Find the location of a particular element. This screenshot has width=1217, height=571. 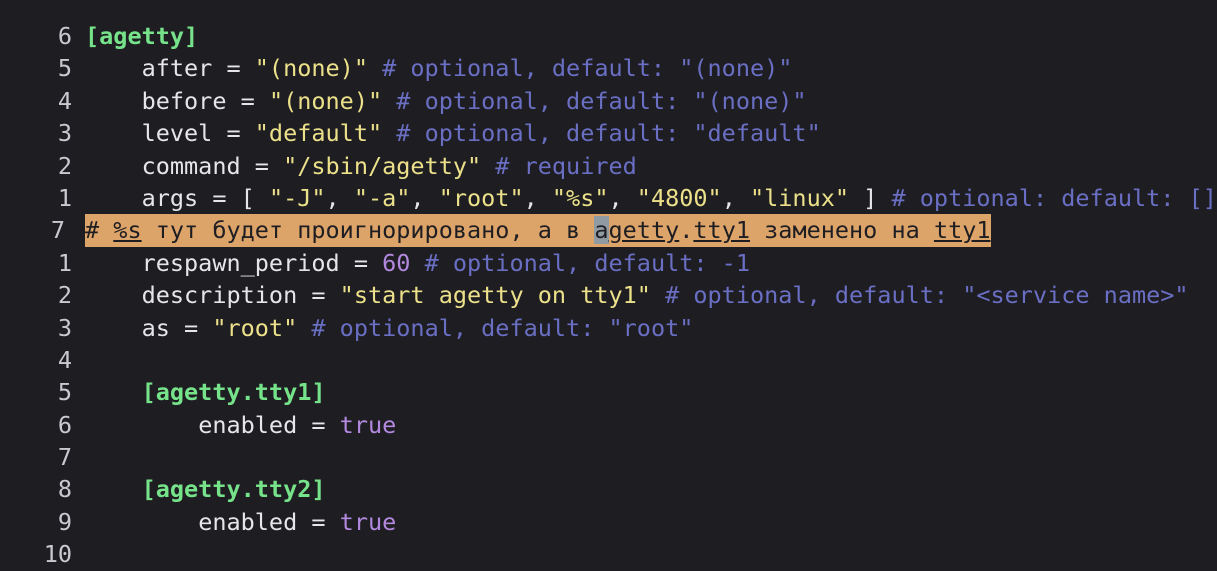

line-number: 4 is located at coordinates (64, 100).